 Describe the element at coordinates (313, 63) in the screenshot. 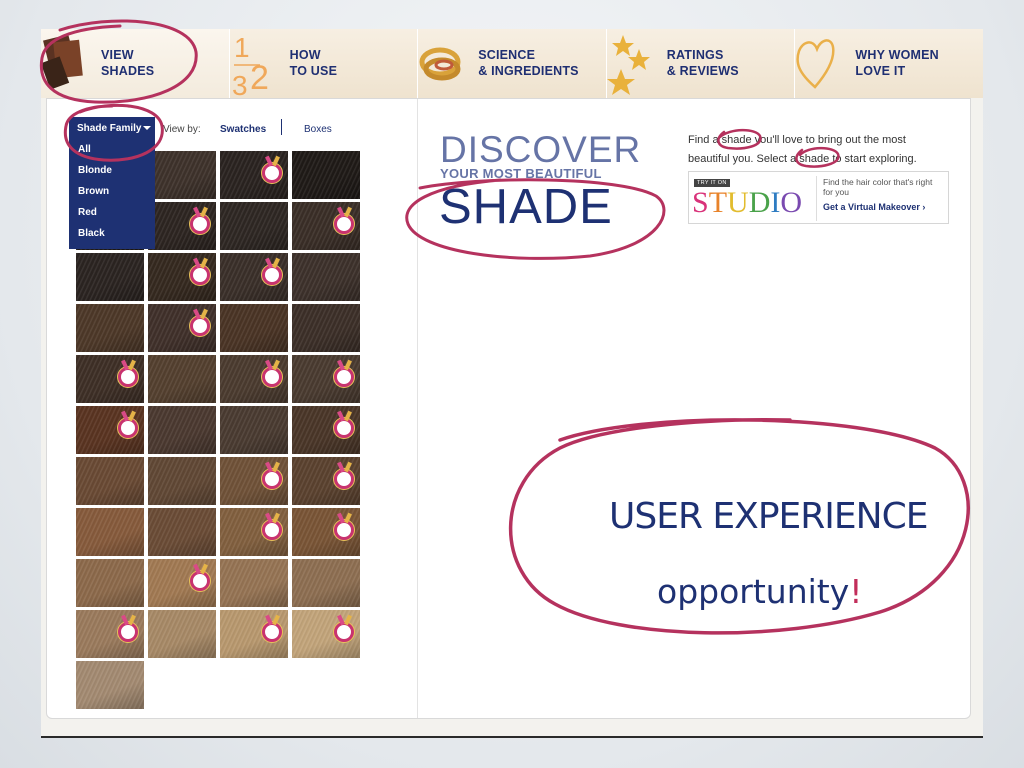

I see `nav-label: HOW TO USE` at that location.